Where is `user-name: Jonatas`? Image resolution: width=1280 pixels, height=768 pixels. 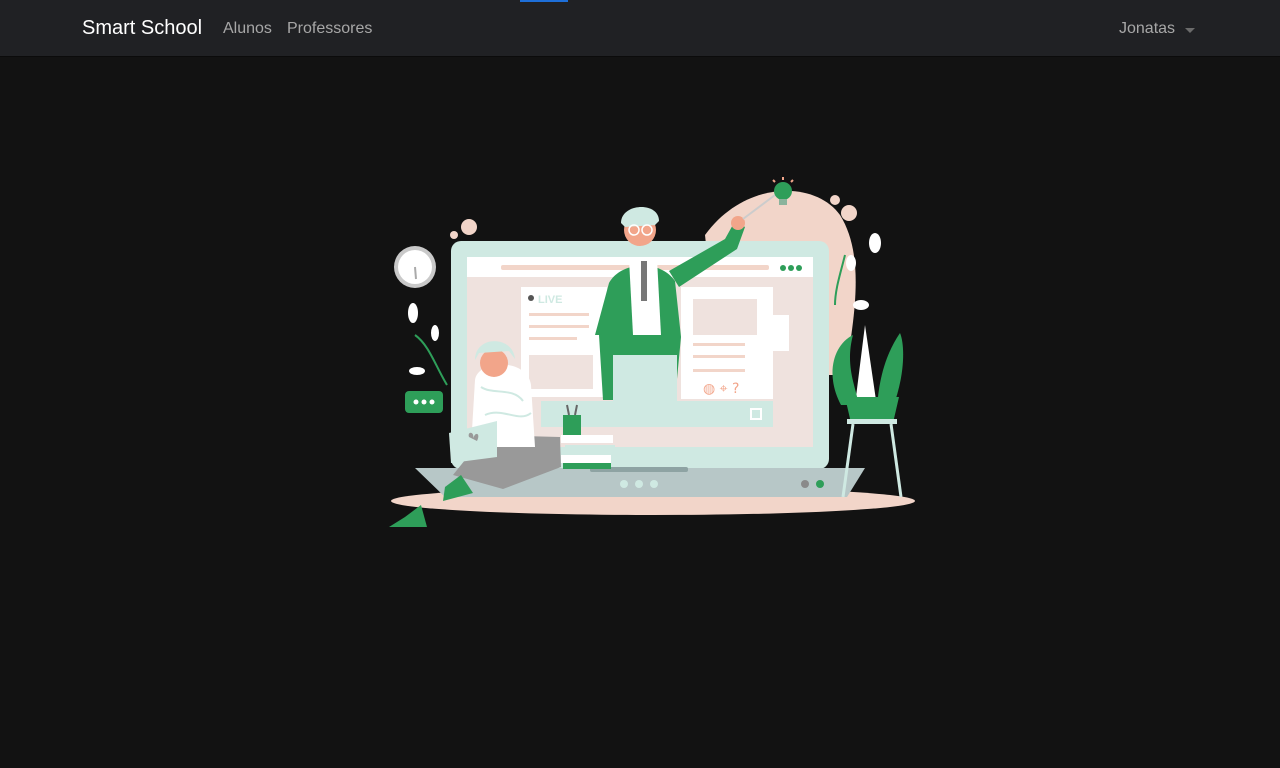 user-name: Jonatas is located at coordinates (1147, 28).